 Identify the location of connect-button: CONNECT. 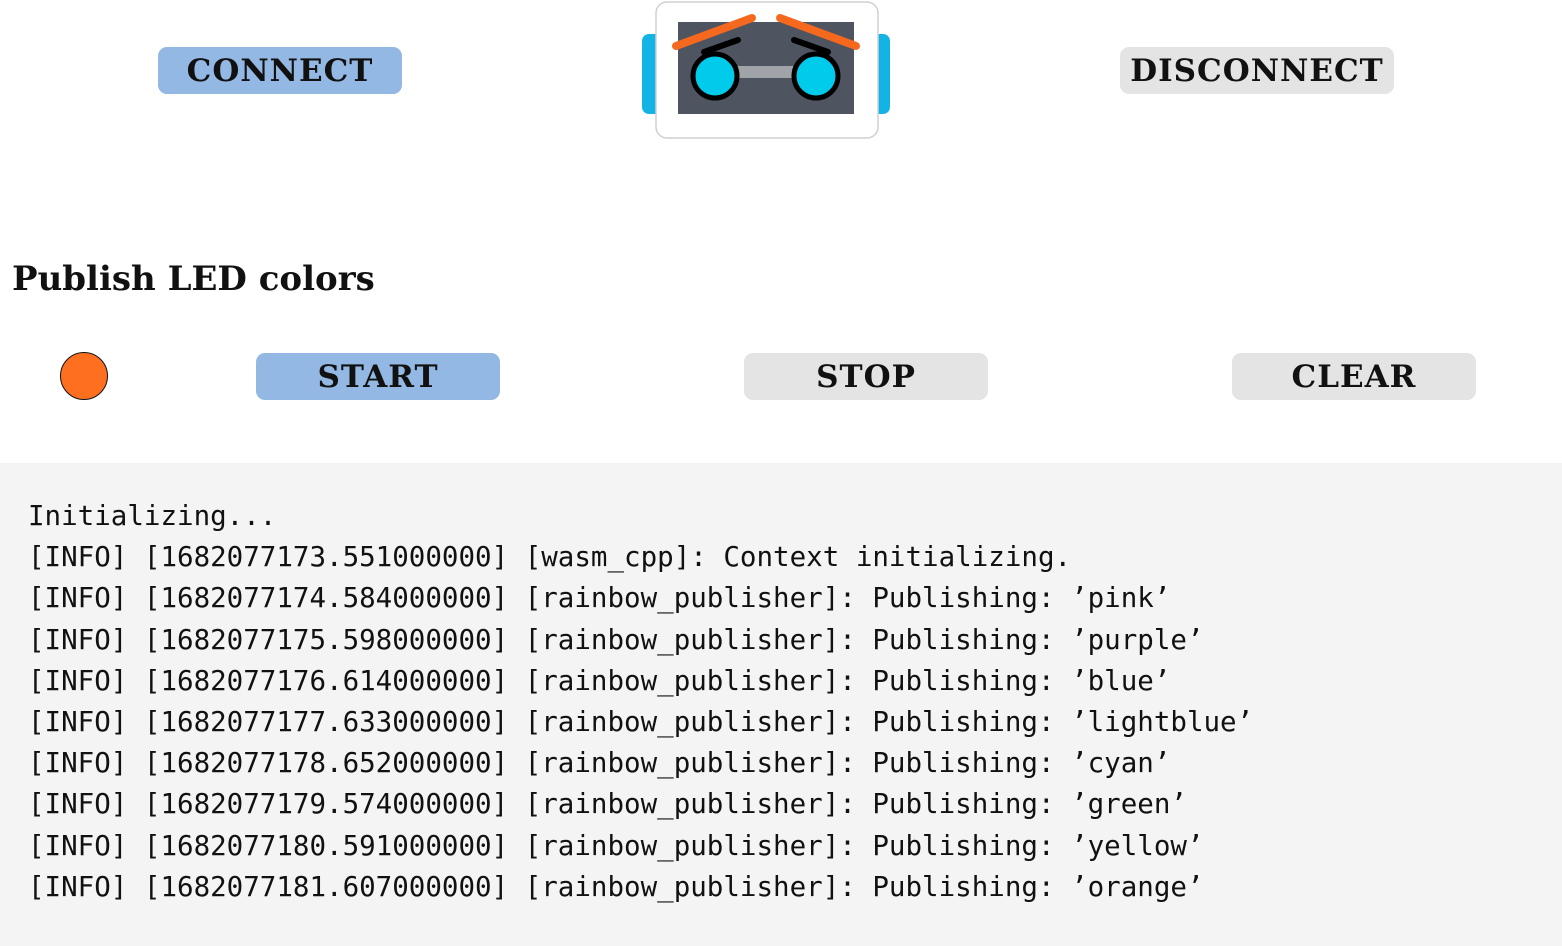
(280, 70).